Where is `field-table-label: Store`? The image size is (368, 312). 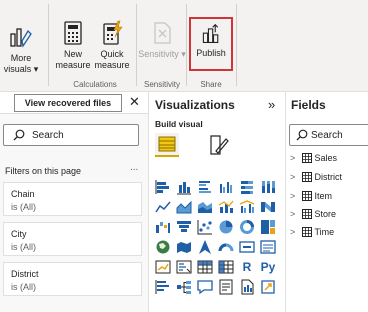 field-table-label: Store is located at coordinates (325, 214).